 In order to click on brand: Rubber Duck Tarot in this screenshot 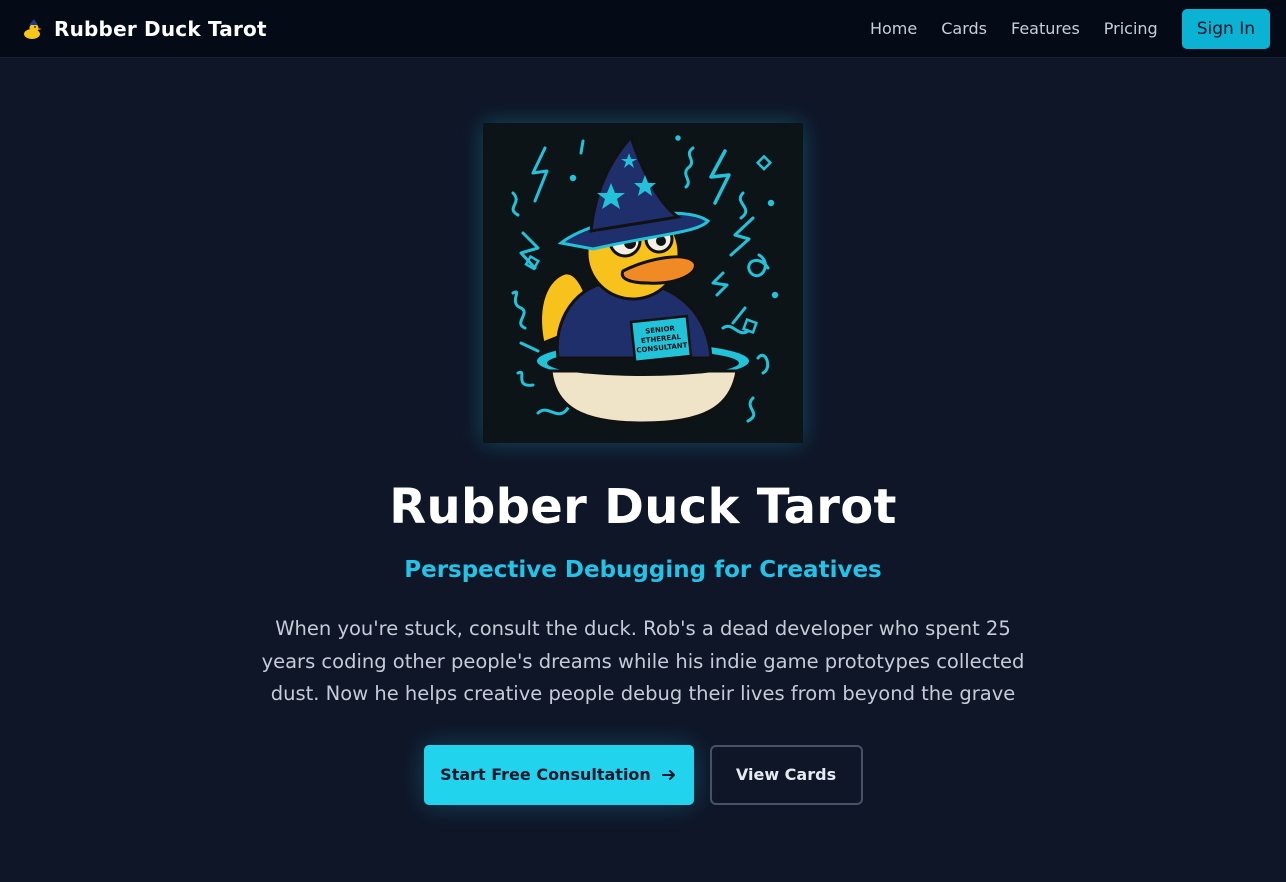, I will do `click(144, 29)`.